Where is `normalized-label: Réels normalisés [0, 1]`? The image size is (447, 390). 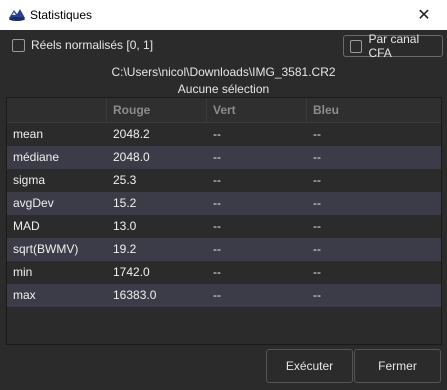 normalized-label: Réels normalisés [0, 1] is located at coordinates (92, 45).